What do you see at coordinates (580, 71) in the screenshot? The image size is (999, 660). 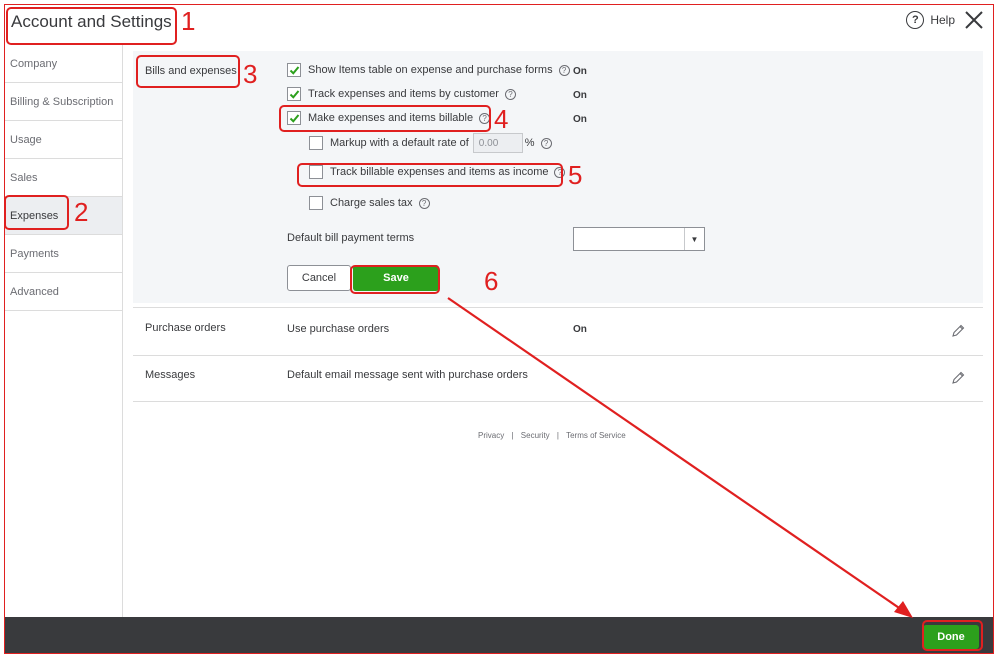 I see `show-items-status: On` at bounding box center [580, 71].